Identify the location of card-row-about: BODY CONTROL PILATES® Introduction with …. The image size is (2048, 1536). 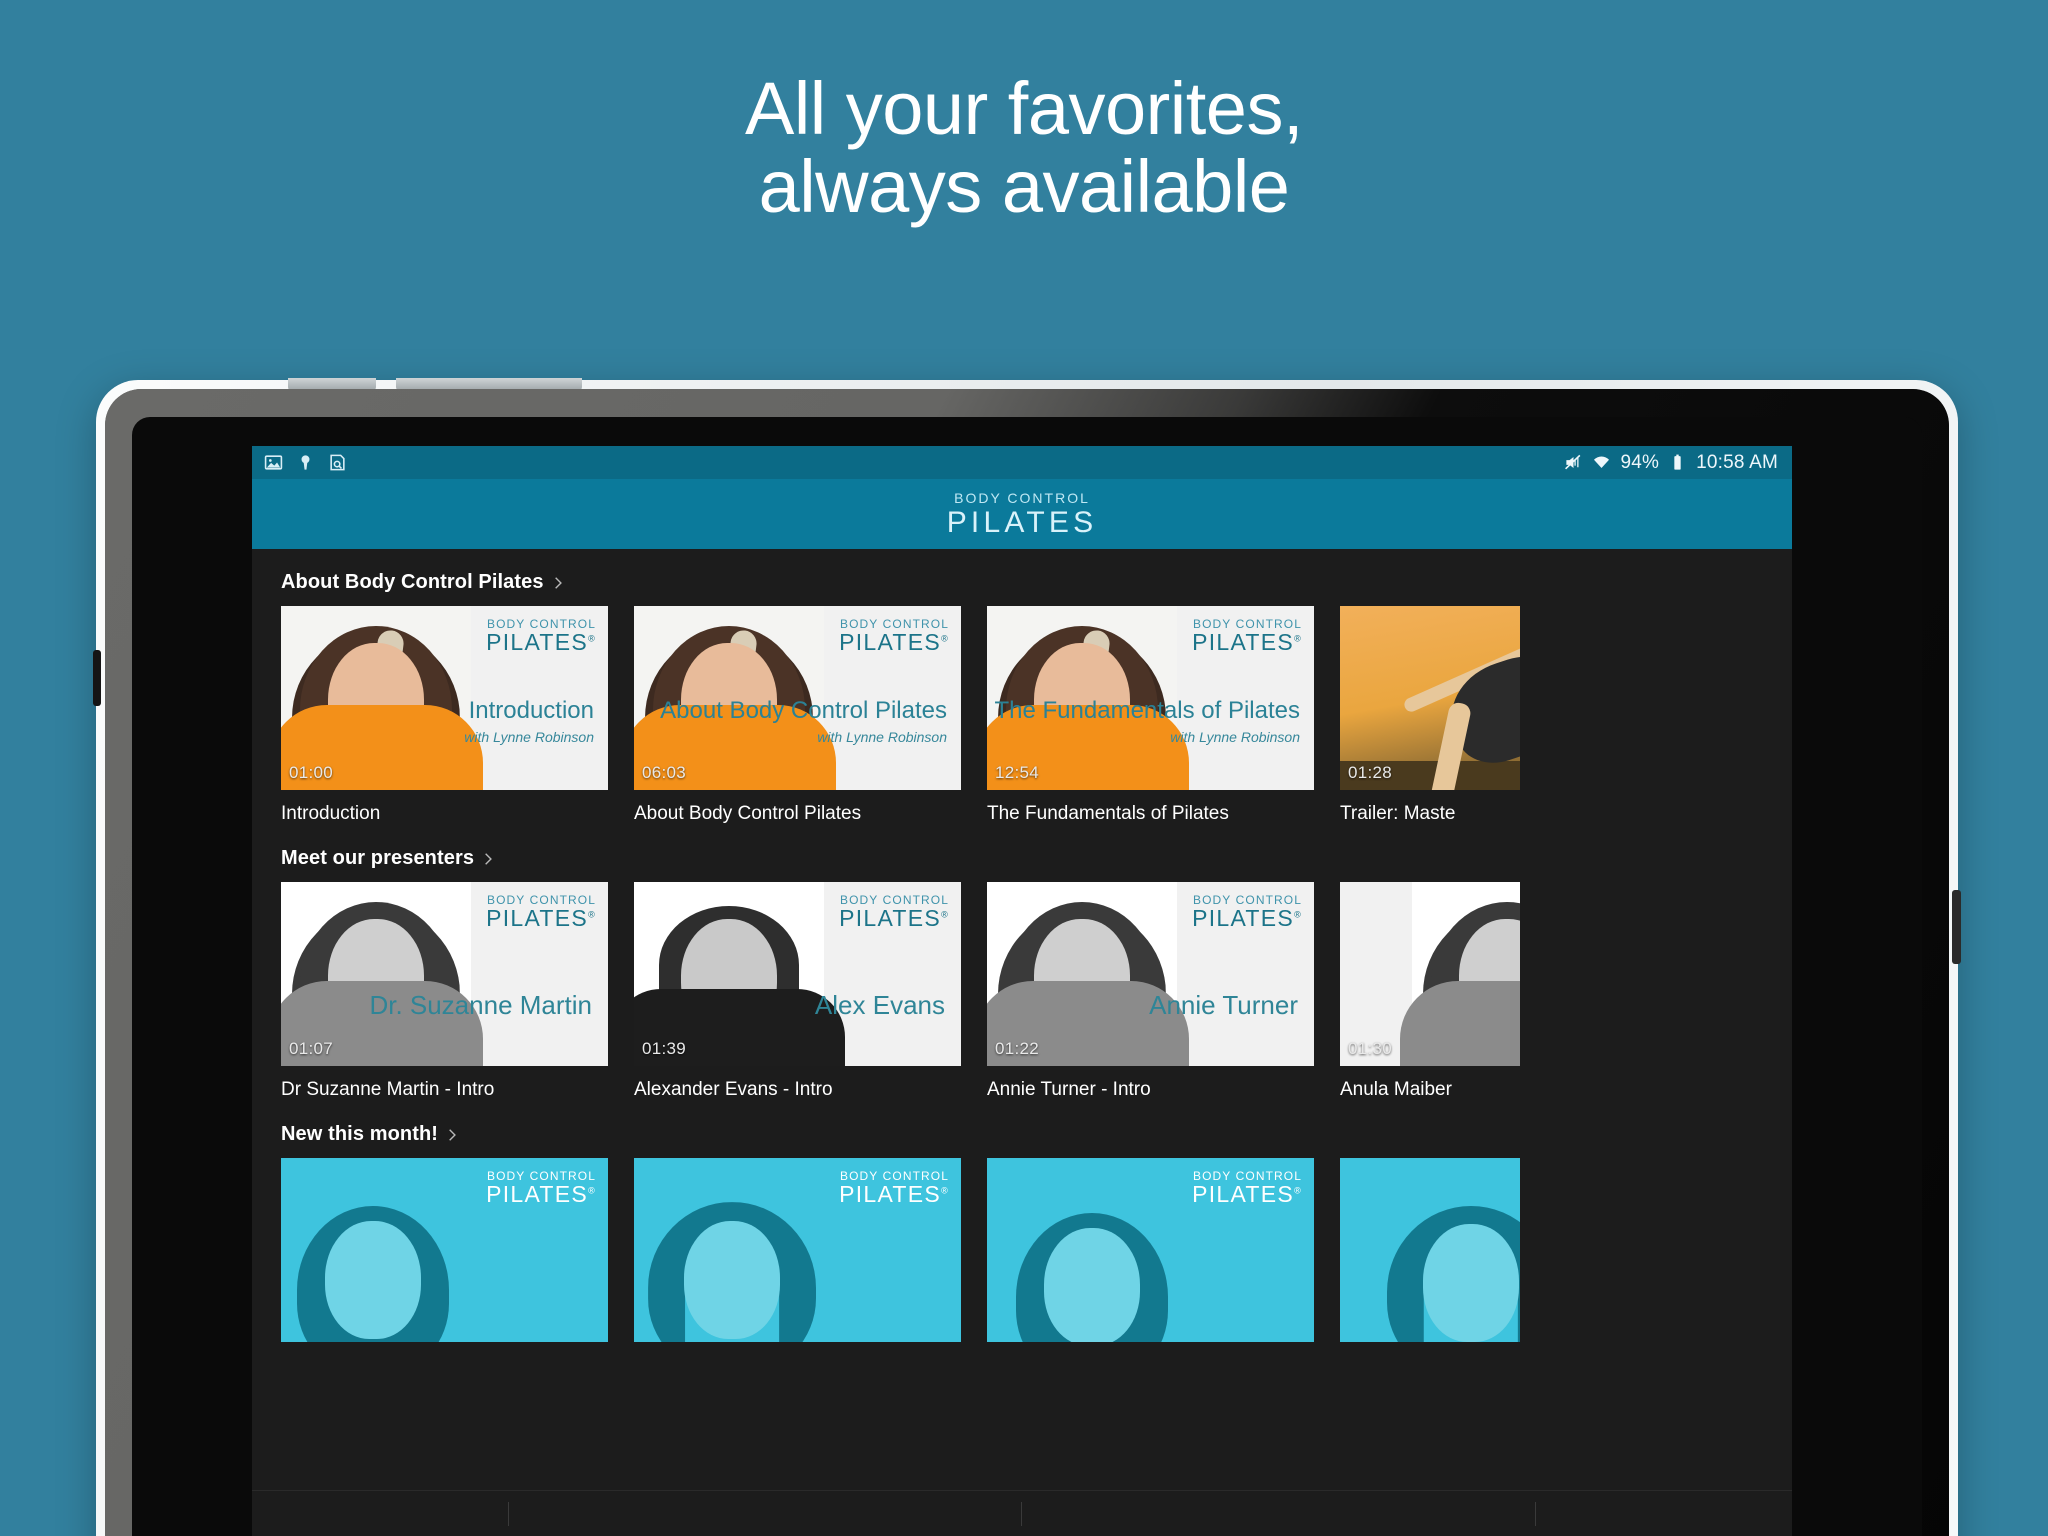
(1036, 715).